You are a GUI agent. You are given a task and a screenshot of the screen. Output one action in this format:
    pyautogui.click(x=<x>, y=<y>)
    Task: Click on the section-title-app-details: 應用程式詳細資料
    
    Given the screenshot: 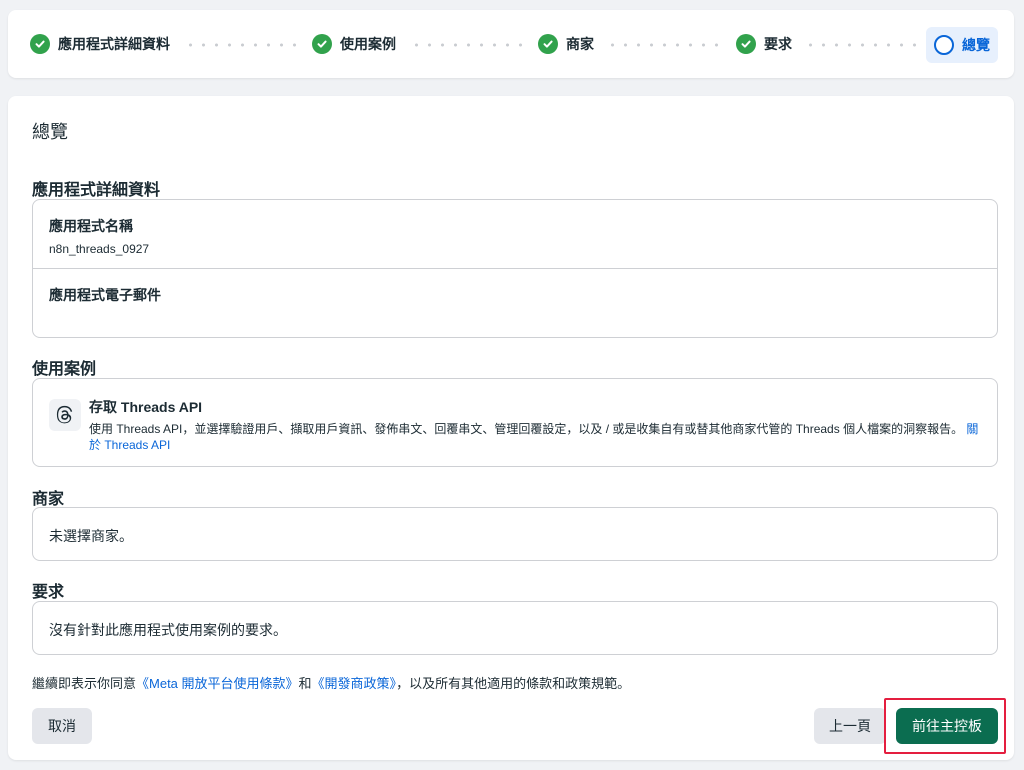 What is the action you would take?
    pyautogui.click(x=96, y=190)
    